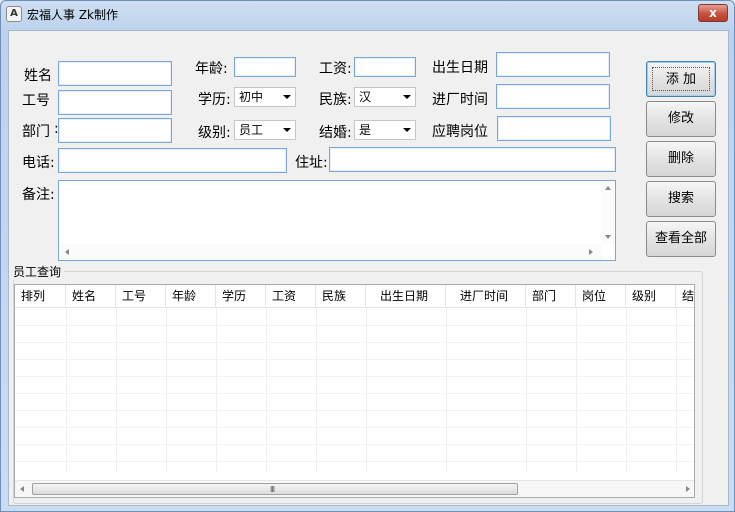  Describe the element at coordinates (713, 13) in the screenshot. I see `close-button: x` at that location.